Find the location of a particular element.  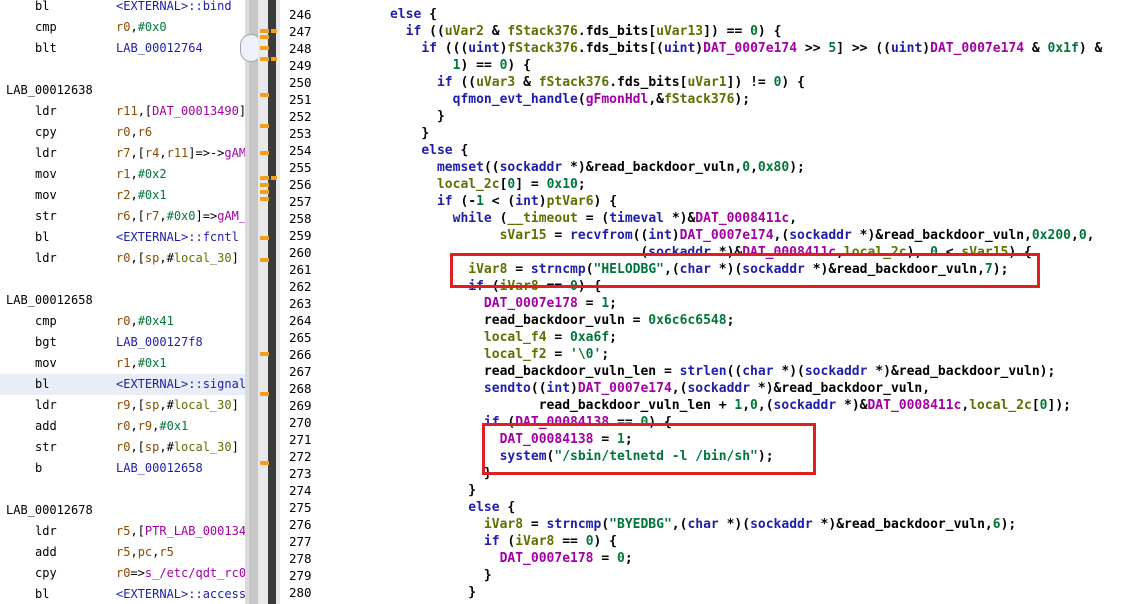

operand-token: local_30 is located at coordinates (202, 447).